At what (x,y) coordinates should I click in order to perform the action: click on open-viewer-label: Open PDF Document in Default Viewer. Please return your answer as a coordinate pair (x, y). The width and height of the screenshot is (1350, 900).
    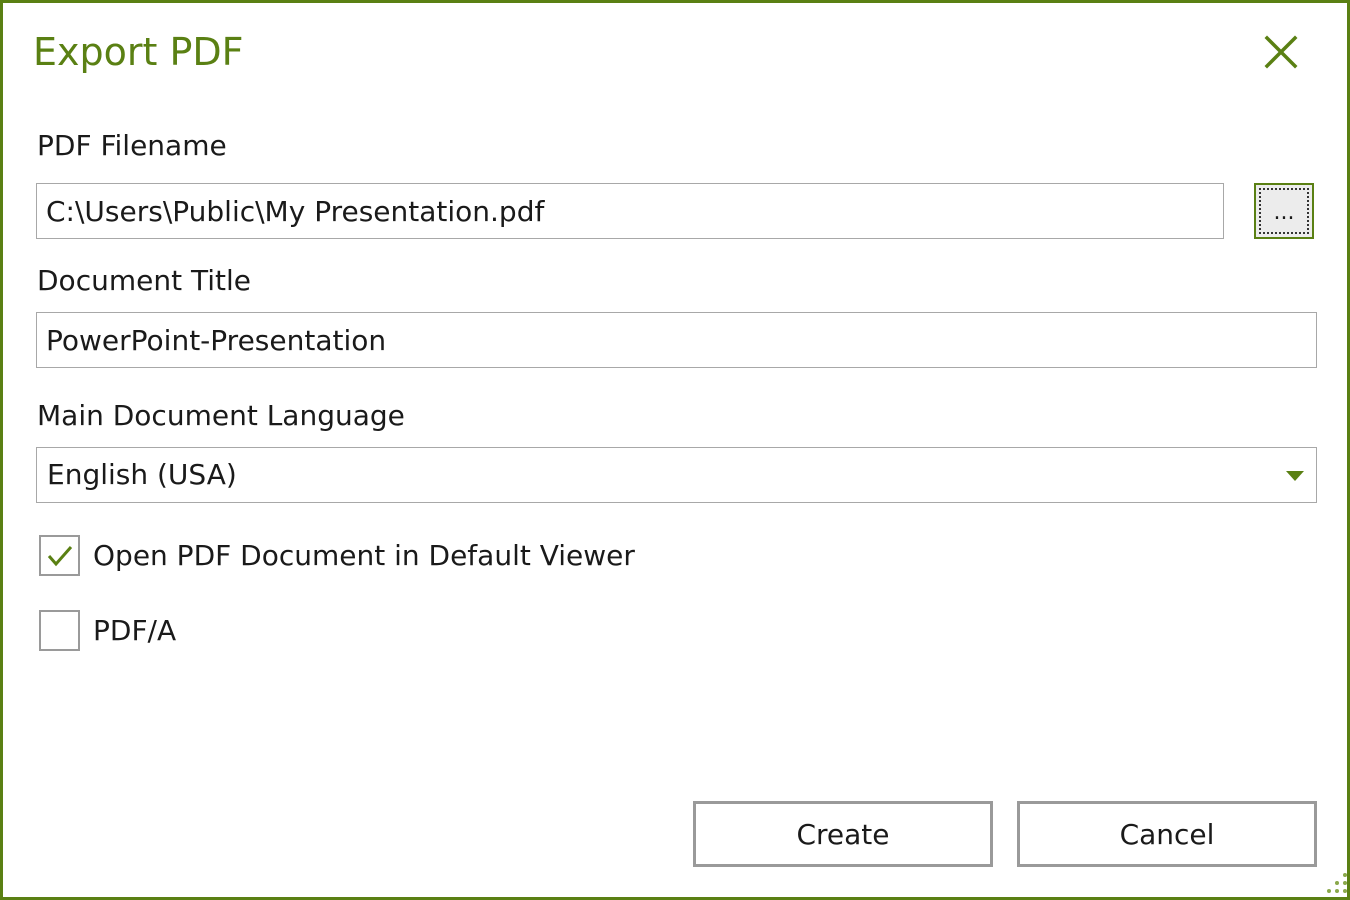
    Looking at the image, I should click on (364, 556).